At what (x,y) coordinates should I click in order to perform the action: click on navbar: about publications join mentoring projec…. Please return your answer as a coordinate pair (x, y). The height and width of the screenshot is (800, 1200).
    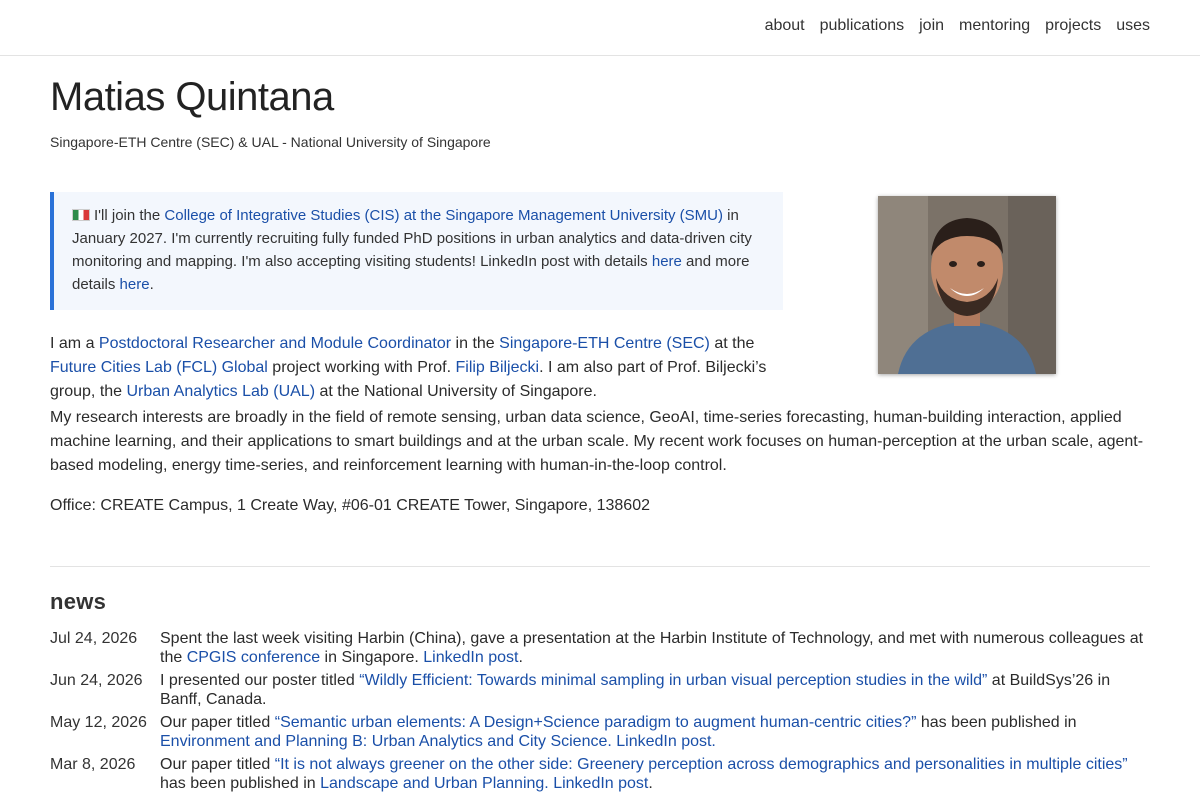
    Looking at the image, I should click on (600, 28).